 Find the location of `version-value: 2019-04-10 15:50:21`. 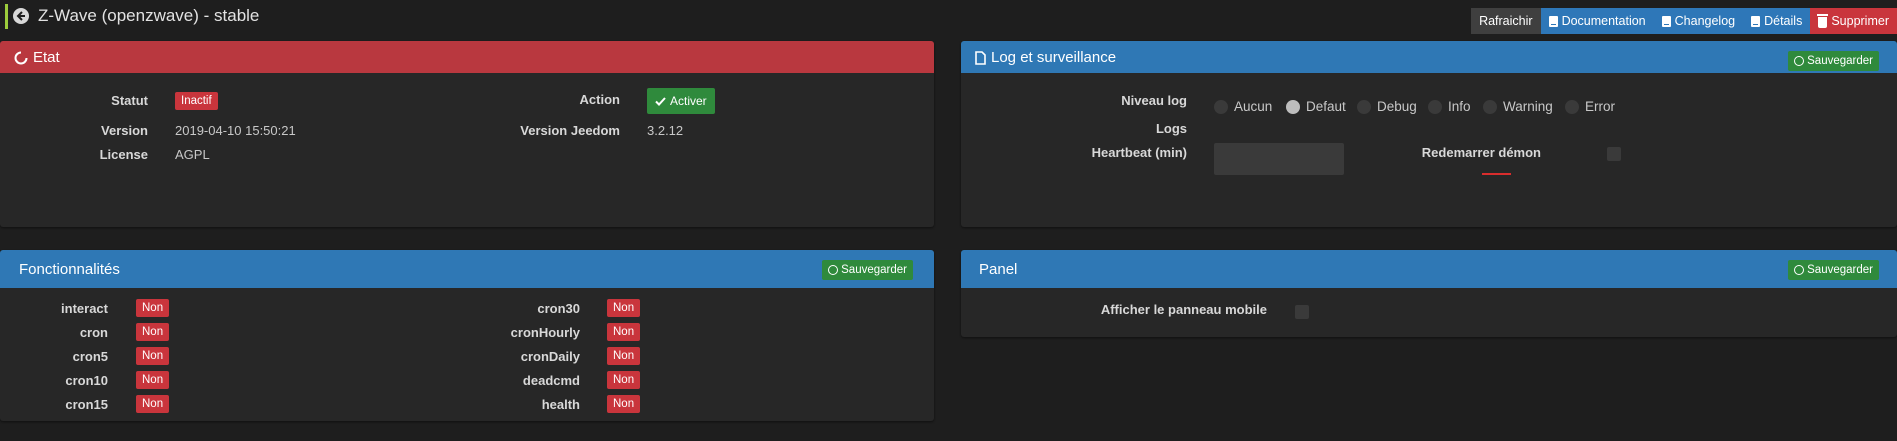

version-value: 2019-04-10 15:50:21 is located at coordinates (235, 130).